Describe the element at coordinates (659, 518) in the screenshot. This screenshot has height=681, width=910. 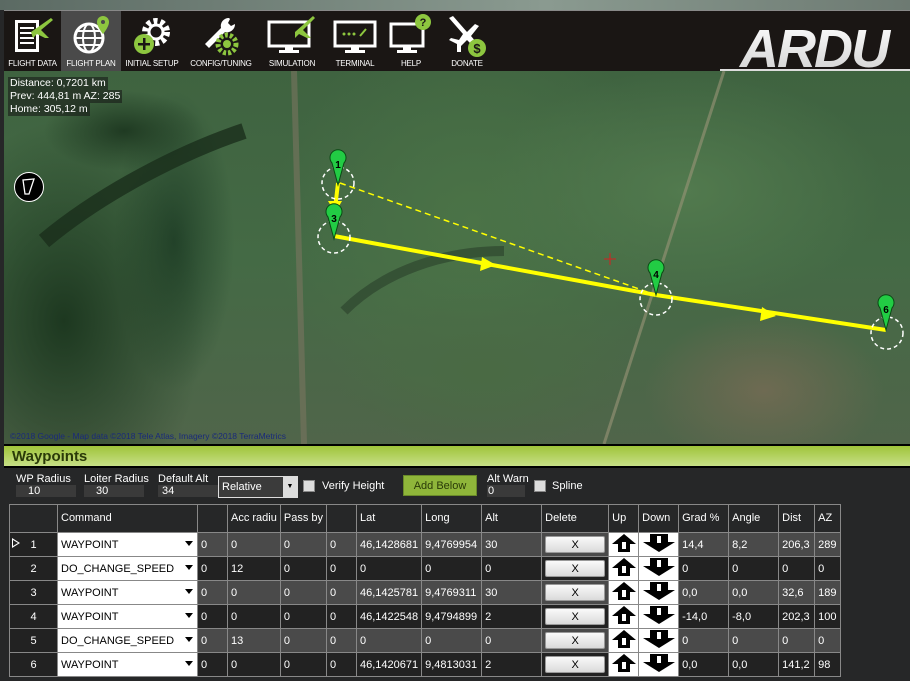
I see `col-header-down: Down` at that location.